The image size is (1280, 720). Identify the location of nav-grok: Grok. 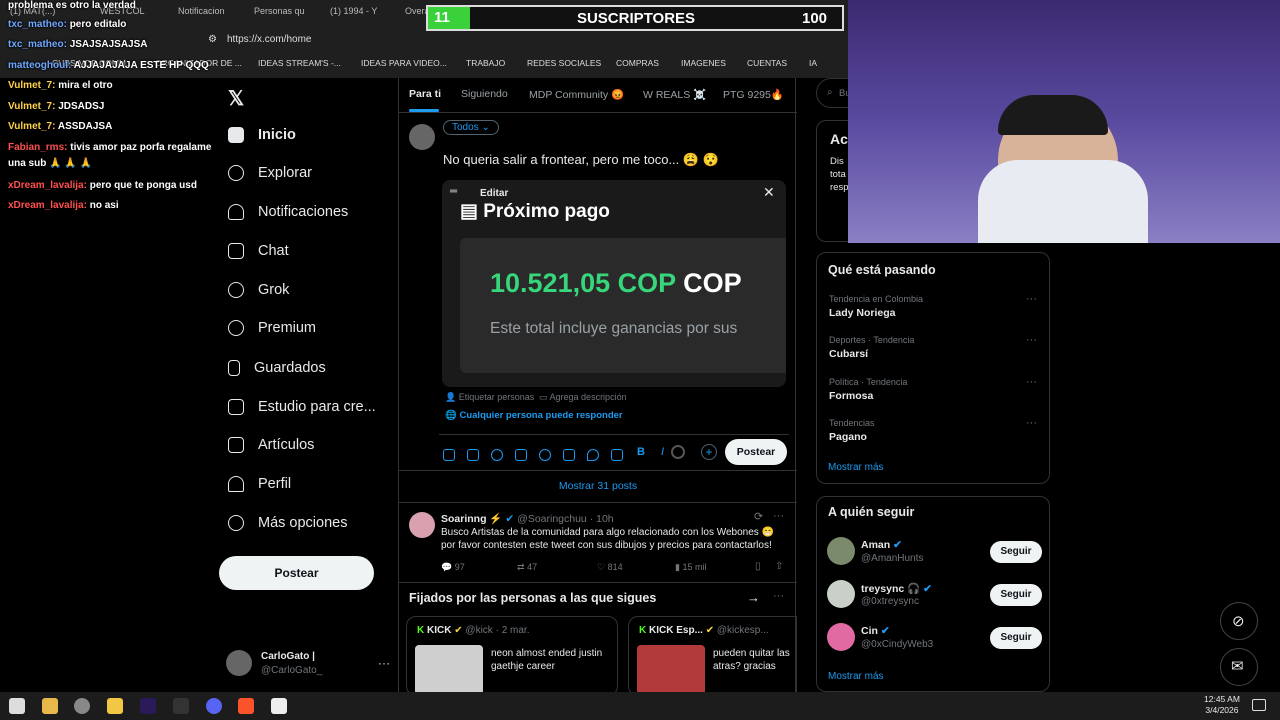
(258, 290).